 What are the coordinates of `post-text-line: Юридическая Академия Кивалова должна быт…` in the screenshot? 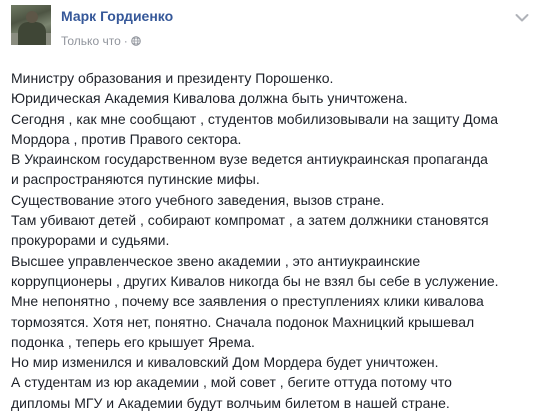 It's located at (209, 98).